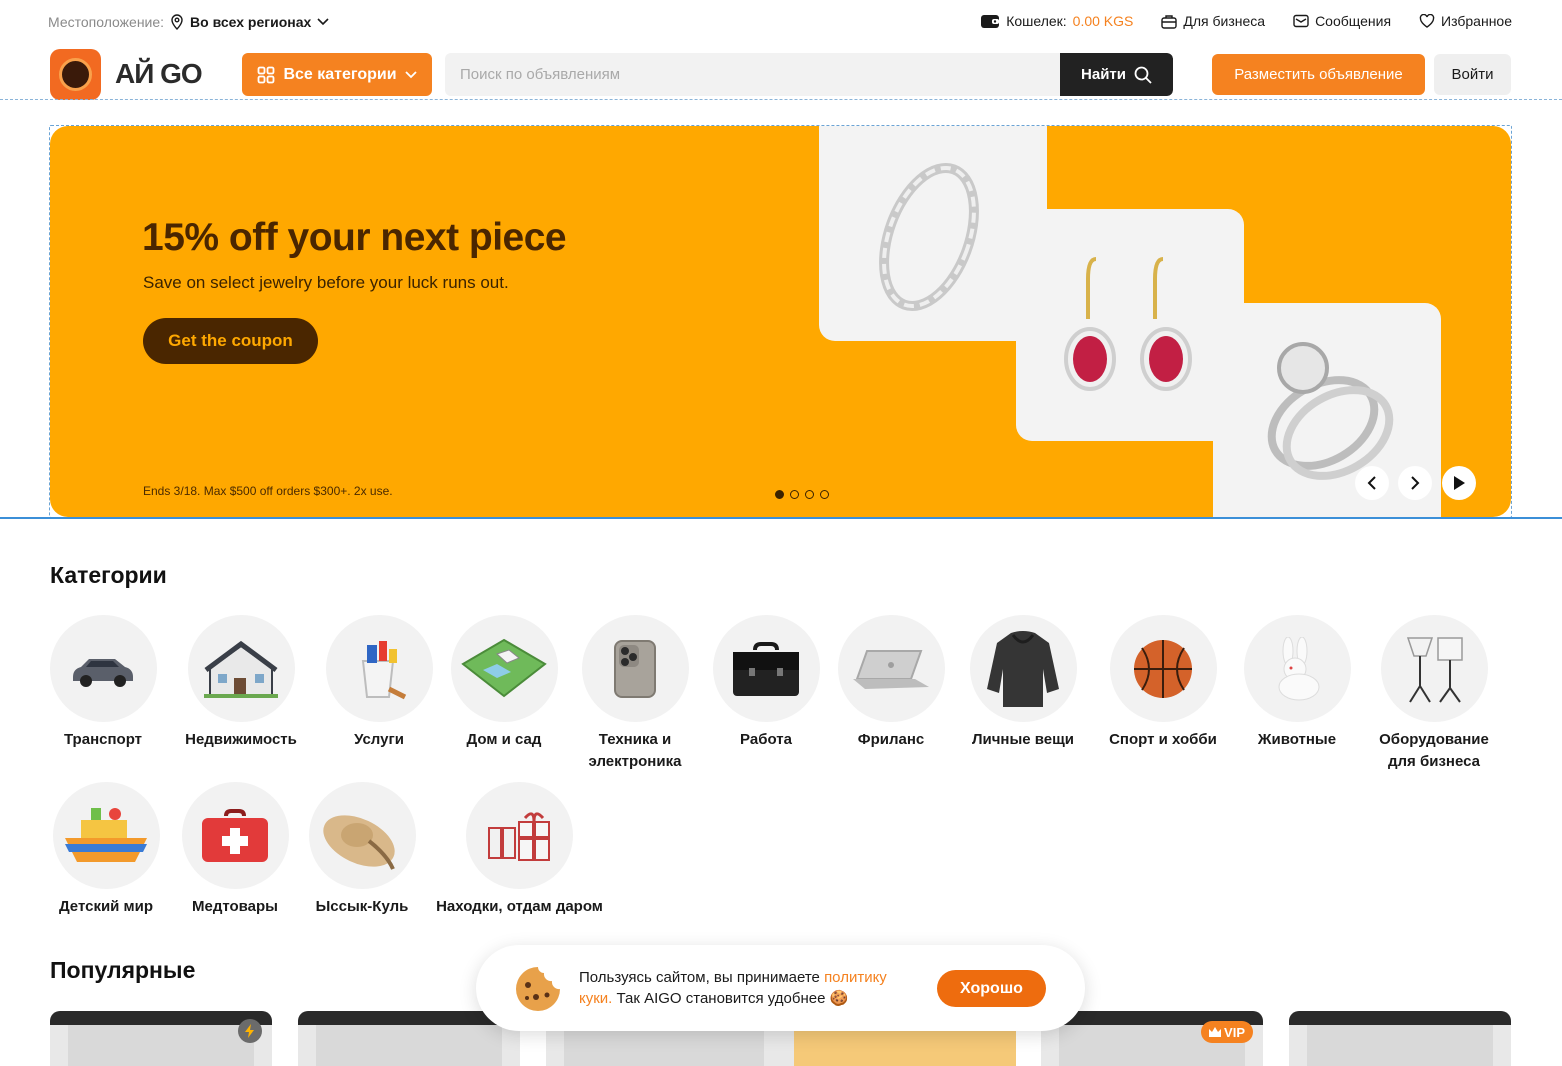  I want to click on carousel-next-button, so click(1415, 483).